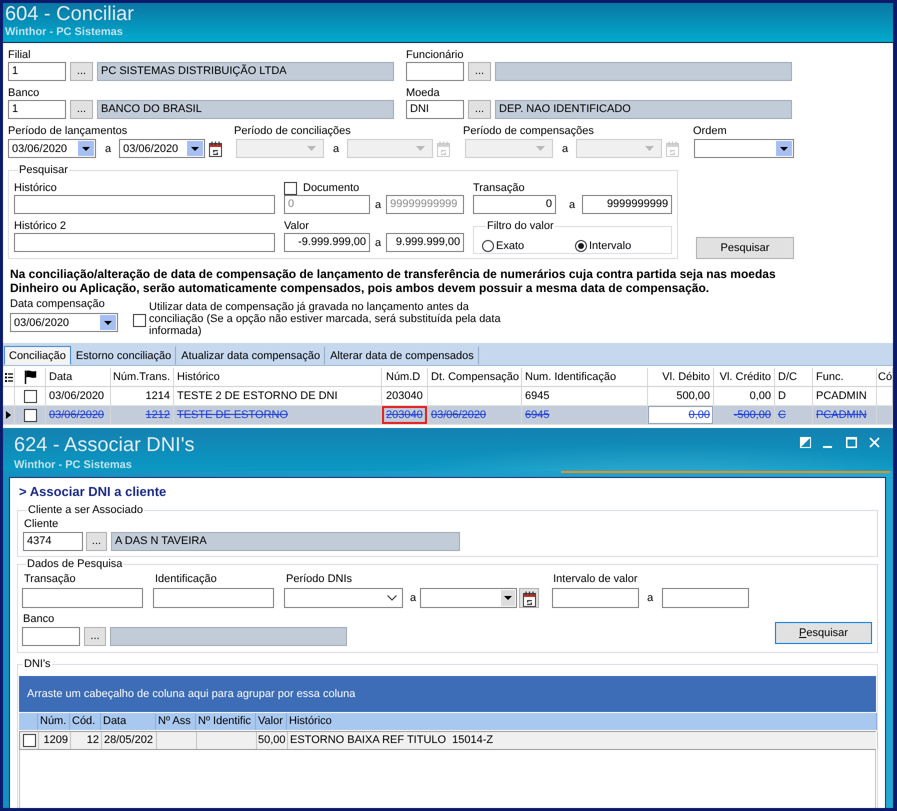 The height and width of the screenshot is (811, 897). What do you see at coordinates (123, 355) in the screenshot?
I see `tab: Estorno conciliação` at bounding box center [123, 355].